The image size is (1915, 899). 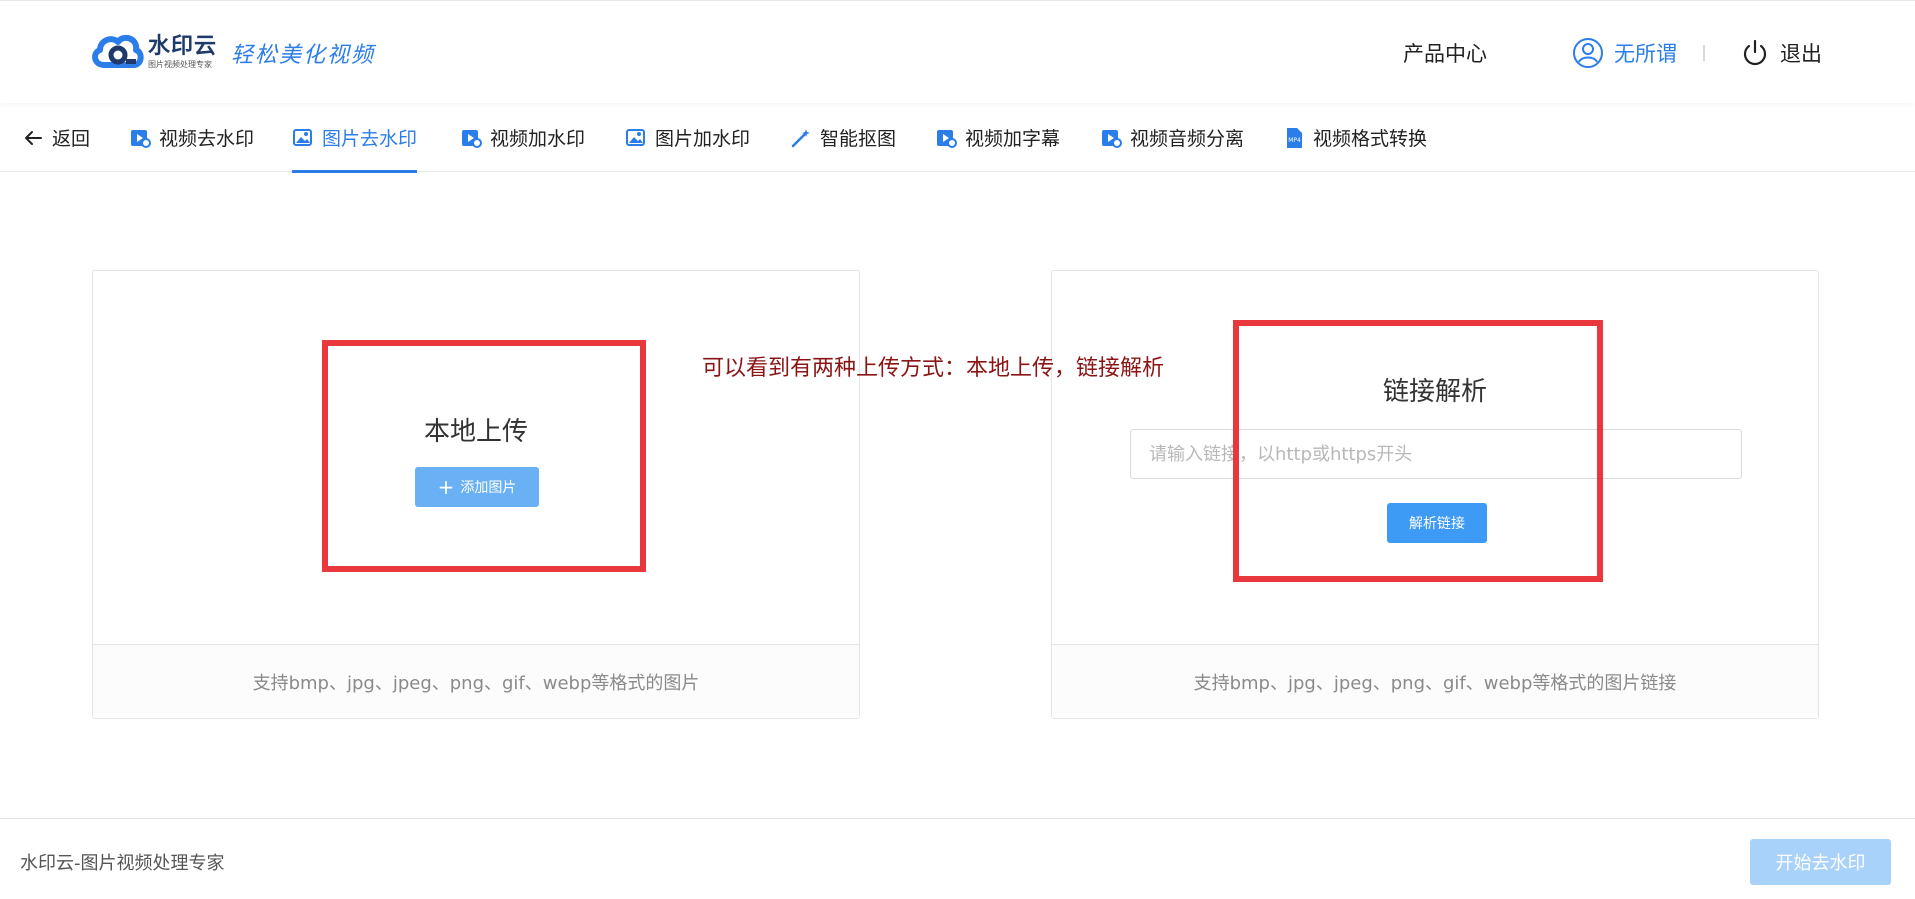 What do you see at coordinates (180, 64) in the screenshot?
I see `brand-subtitle: 图片视频处理专家` at bounding box center [180, 64].